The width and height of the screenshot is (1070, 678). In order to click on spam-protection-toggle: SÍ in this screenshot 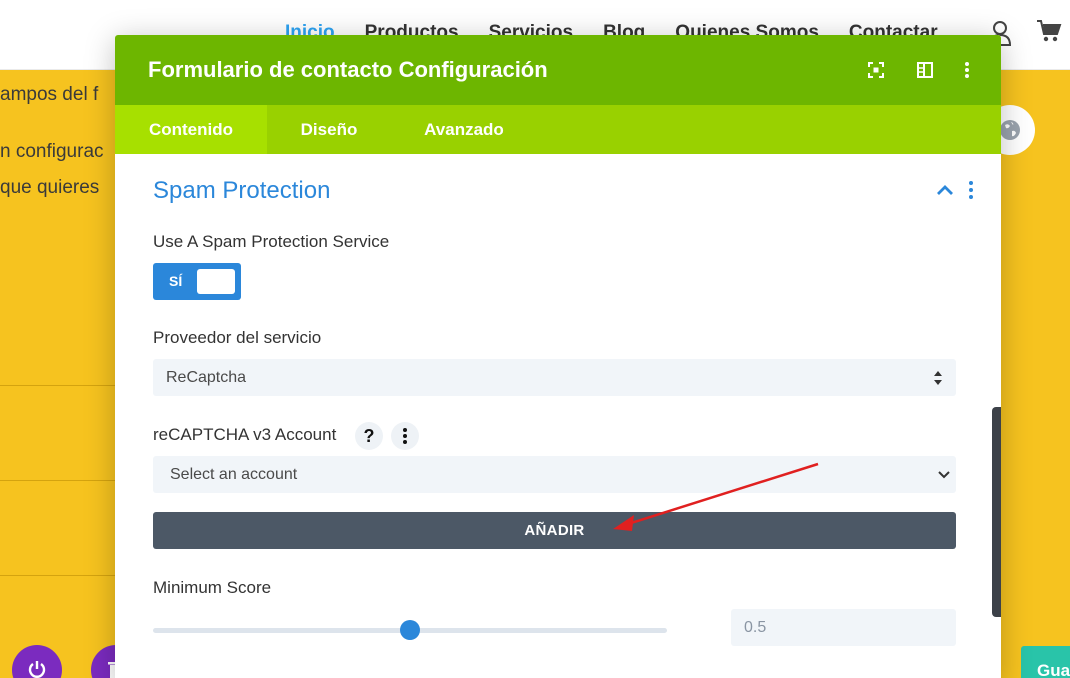, I will do `click(197, 281)`.